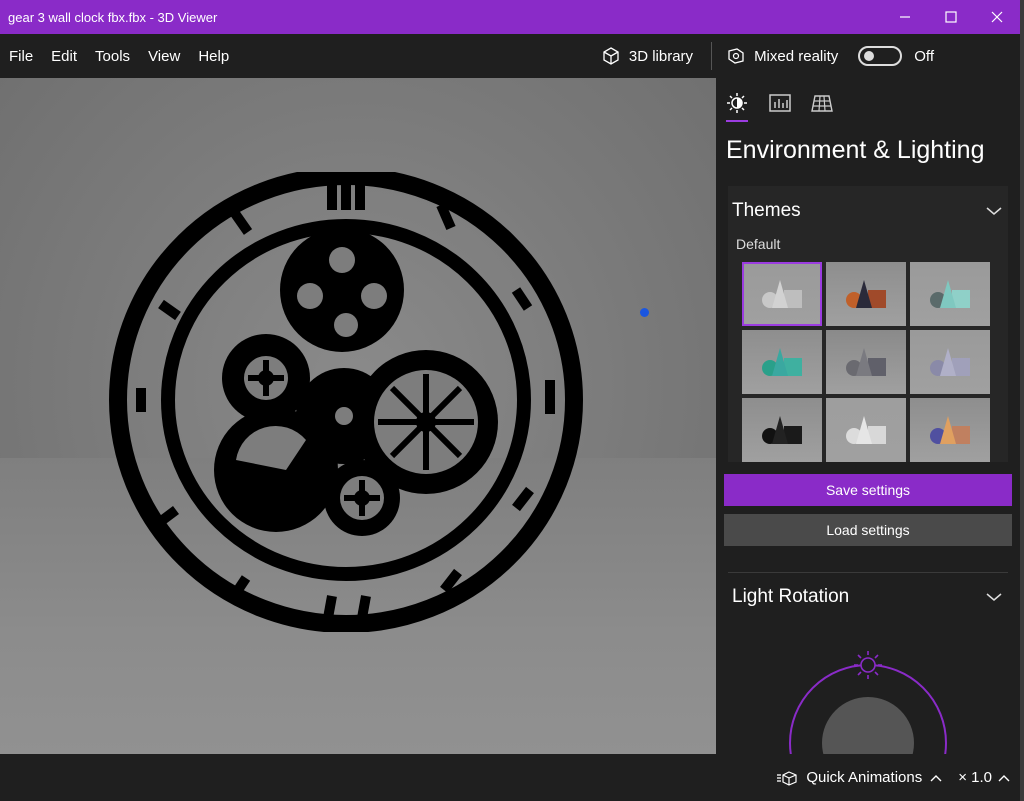  I want to click on minimize-button, so click(905, 17).